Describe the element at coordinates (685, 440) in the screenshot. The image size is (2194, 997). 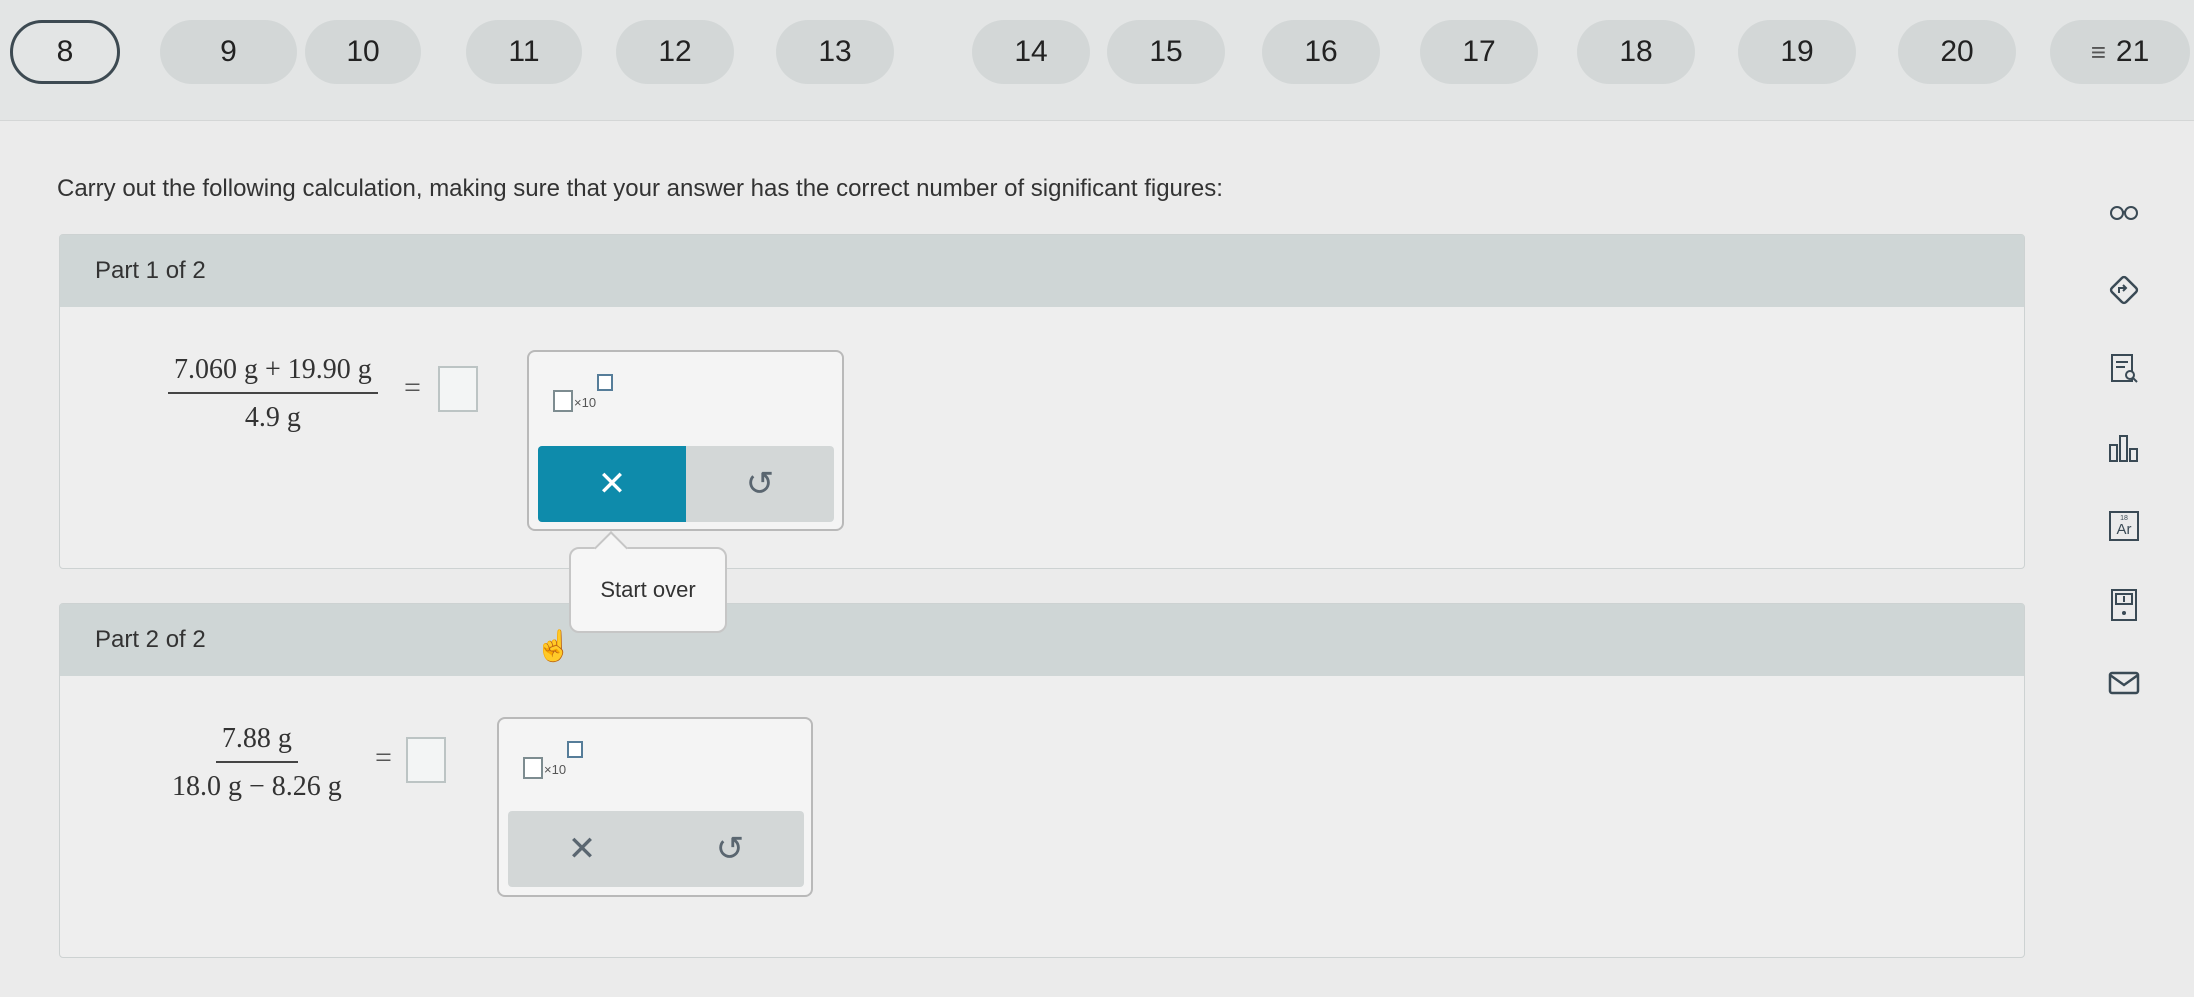
I see `part-1-answer-widget: ×10 ✕ ↺` at that location.